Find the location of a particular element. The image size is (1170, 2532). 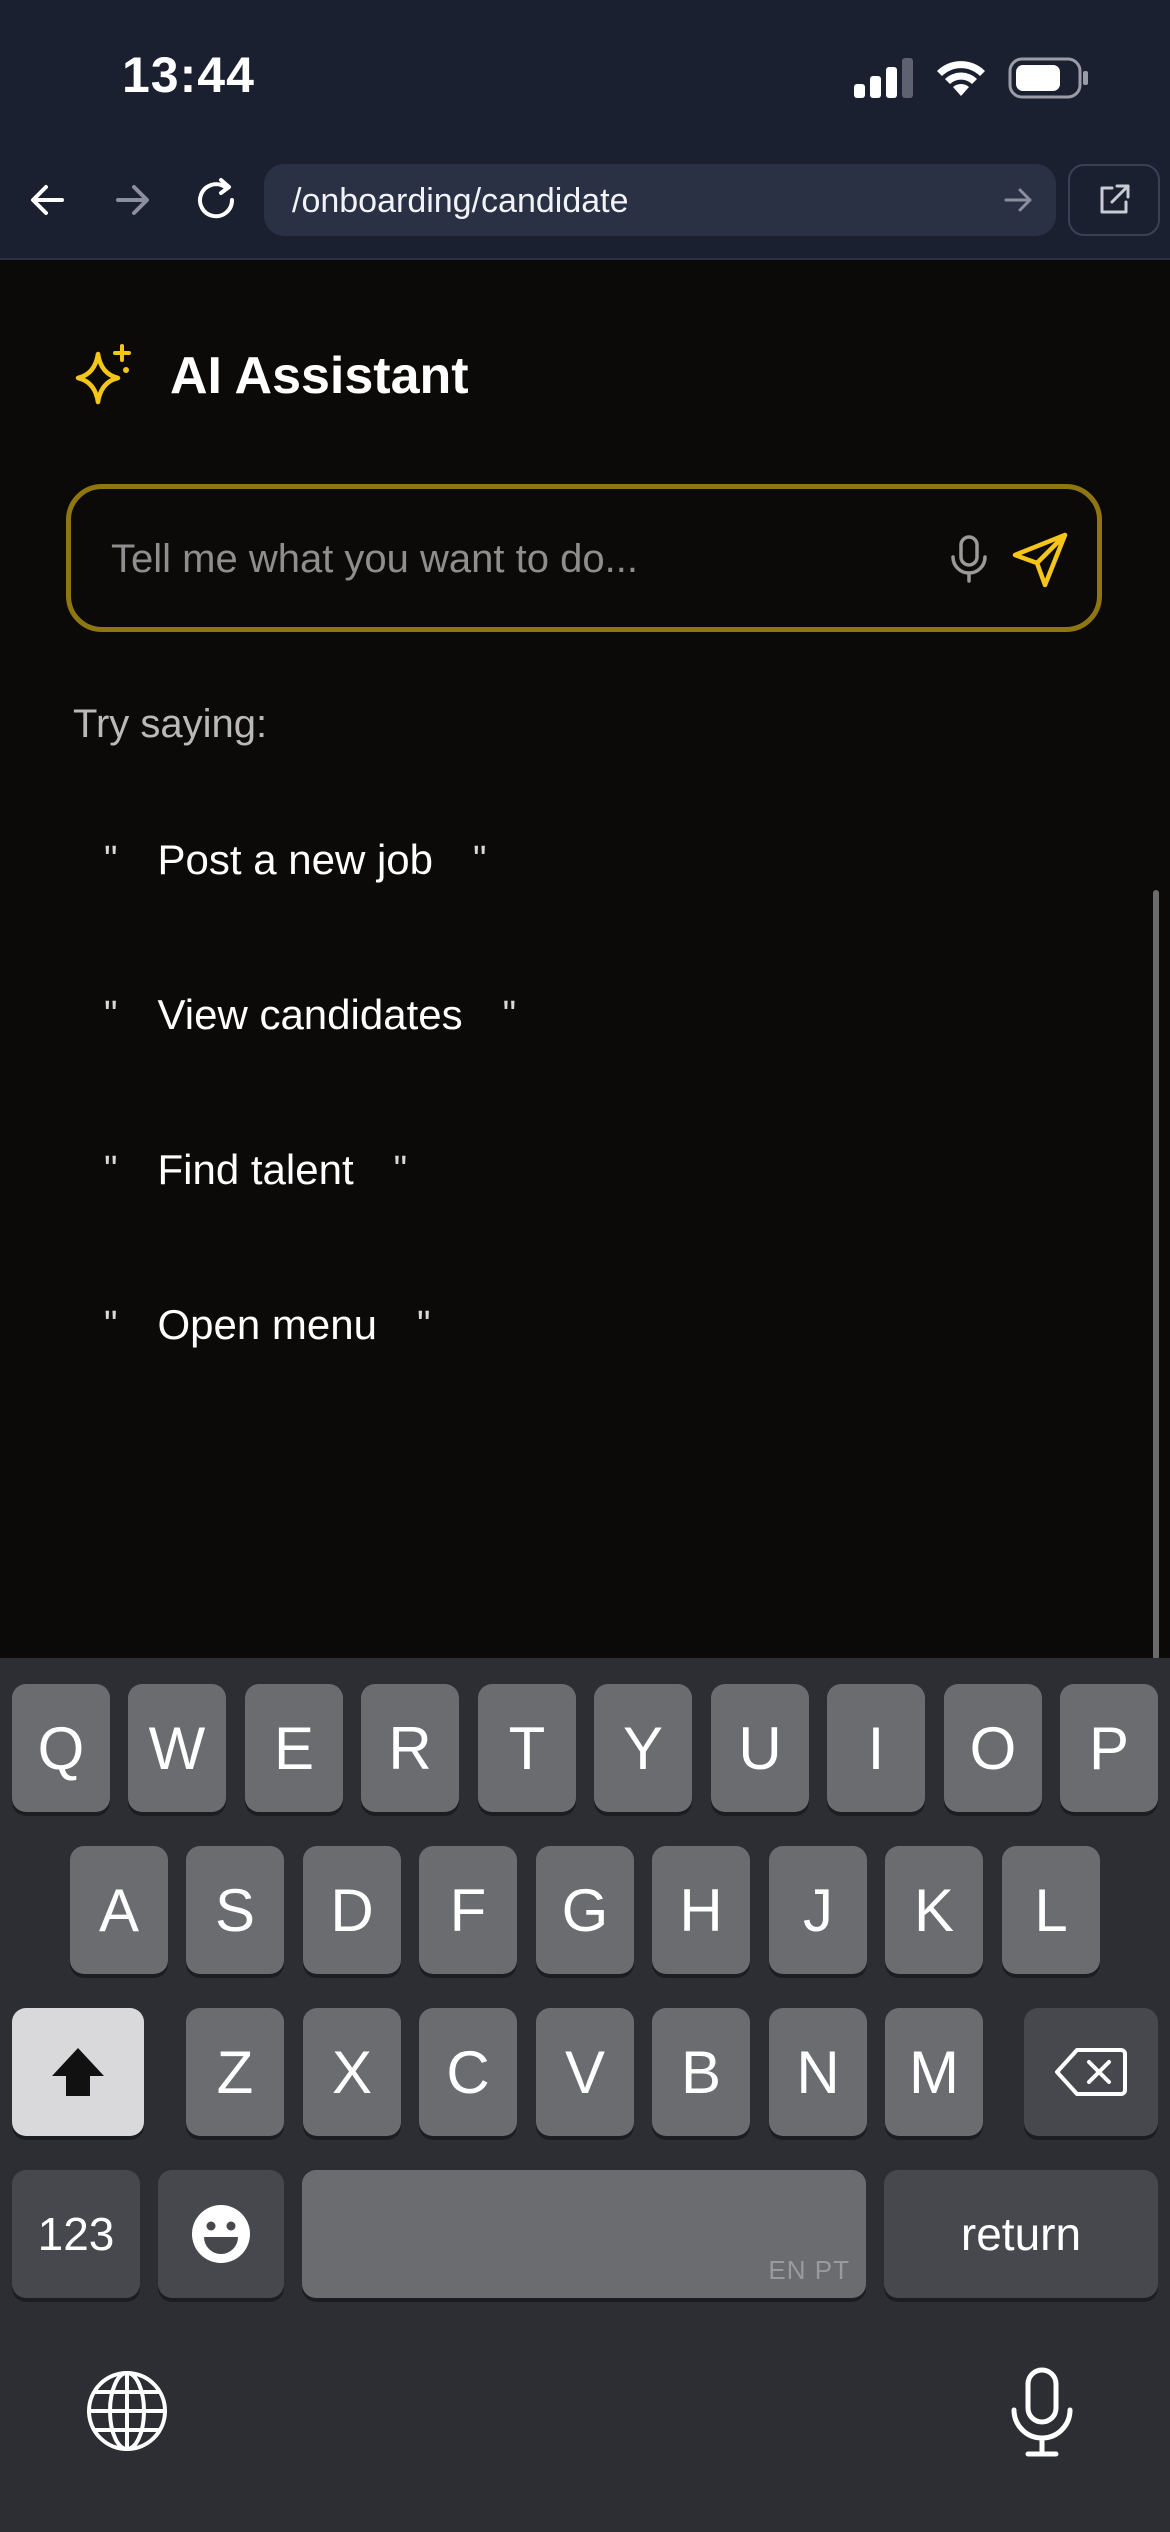

external-link-icon is located at coordinates (1115, 199).